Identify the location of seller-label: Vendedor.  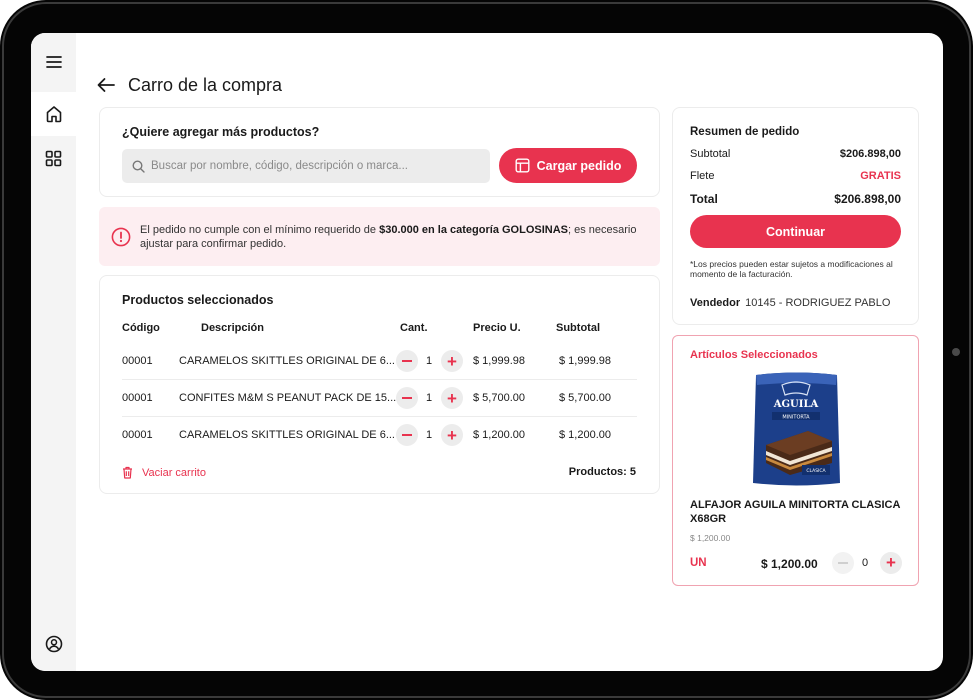
(715, 303).